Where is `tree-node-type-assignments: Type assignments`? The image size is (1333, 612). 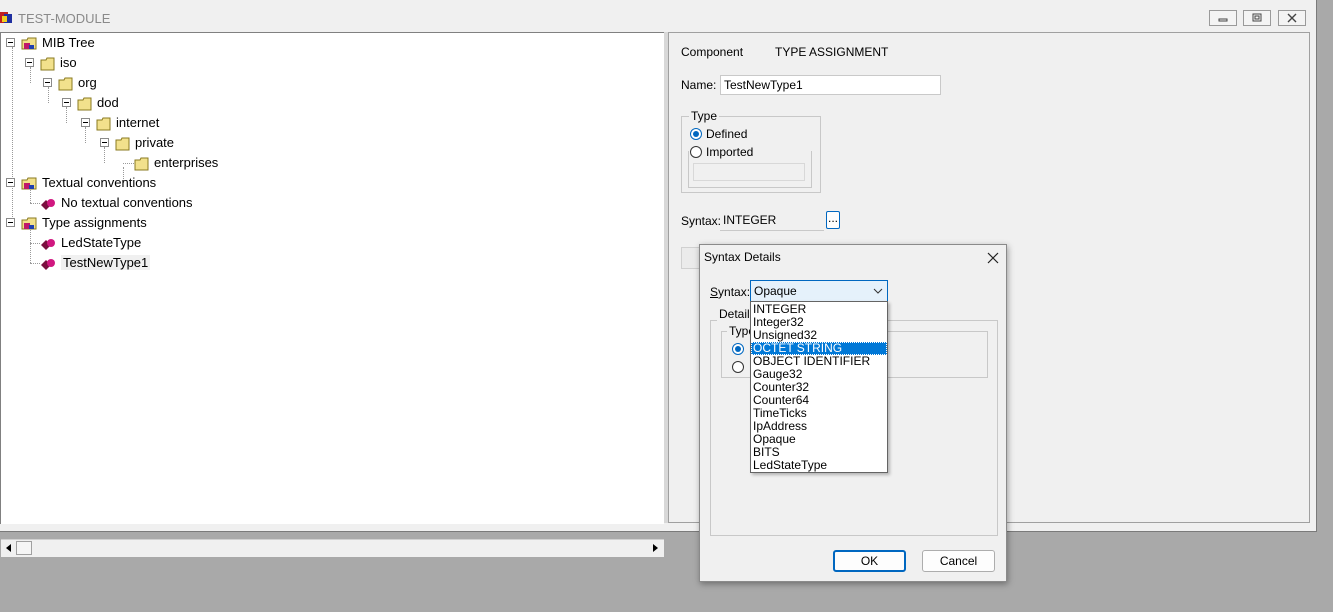
tree-node-type-assignments: Type assignments is located at coordinates (84, 223).